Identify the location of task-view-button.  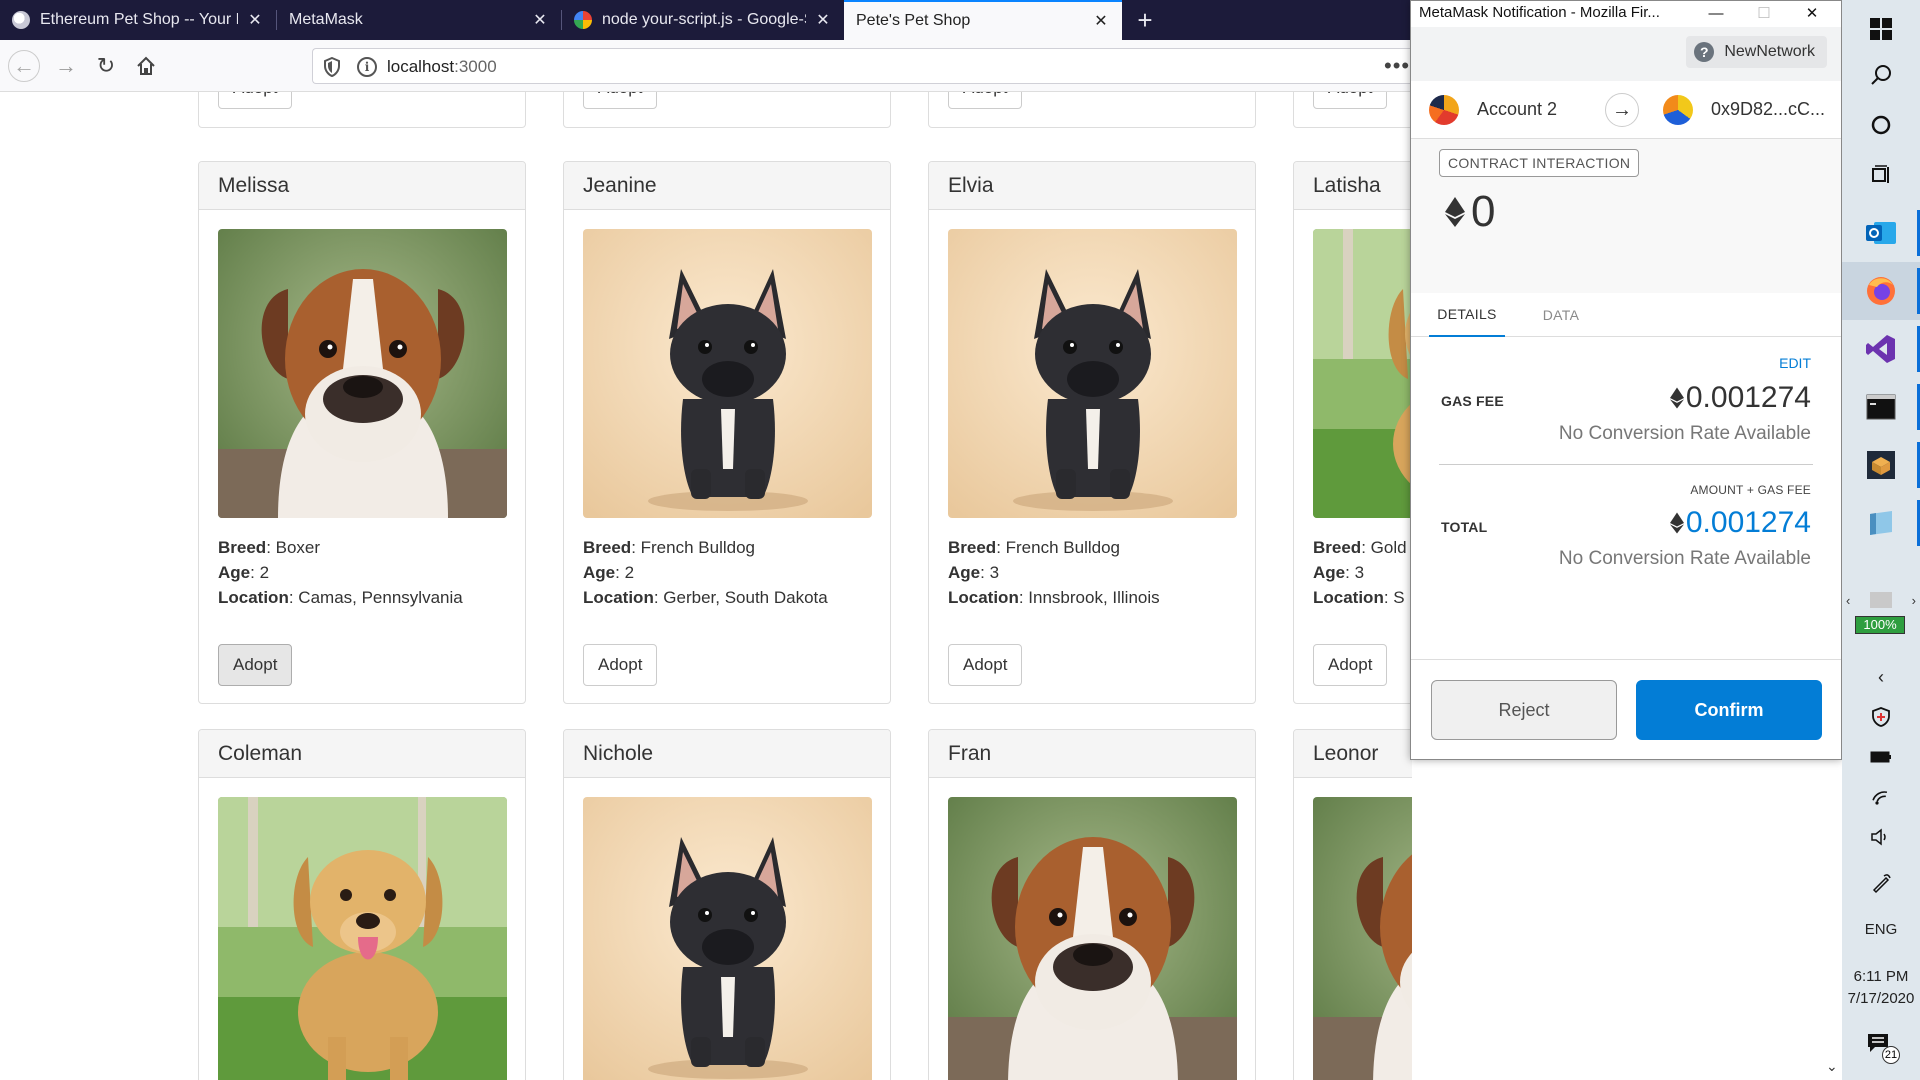
(1881, 175).